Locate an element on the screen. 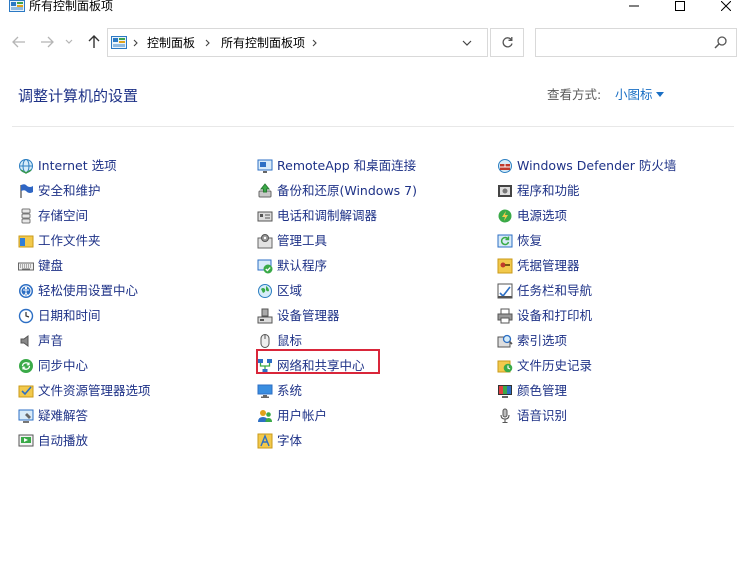 This screenshot has width=745, height=575. remoteapp-icon is located at coordinates (265, 166).